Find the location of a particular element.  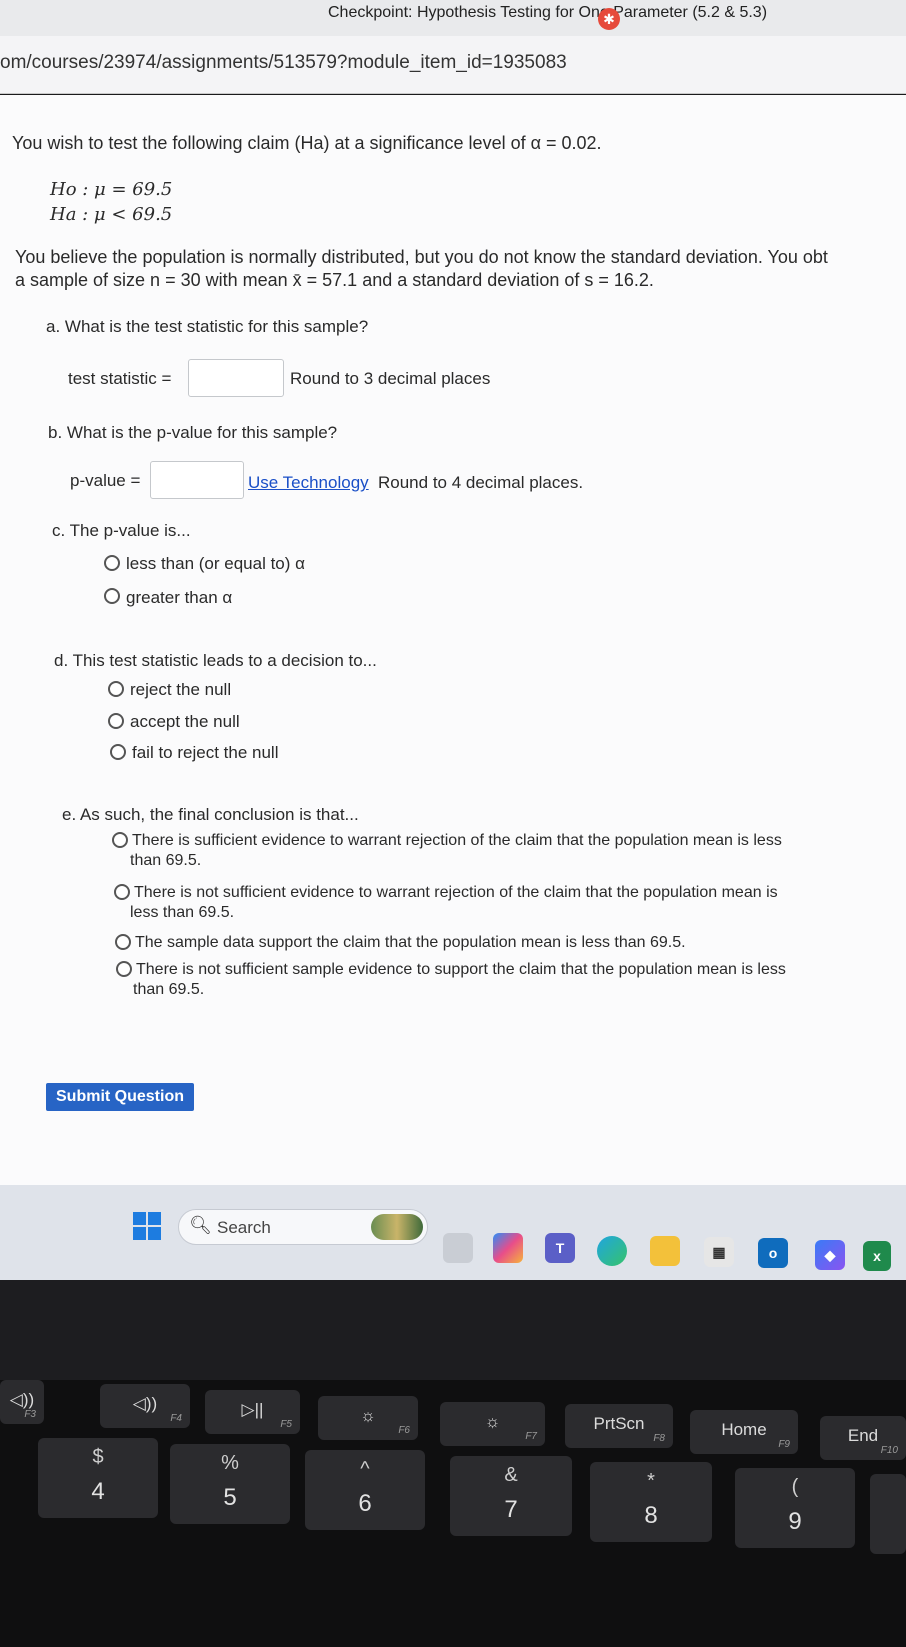

key-9-shift: ( is located at coordinates (795, 1487).